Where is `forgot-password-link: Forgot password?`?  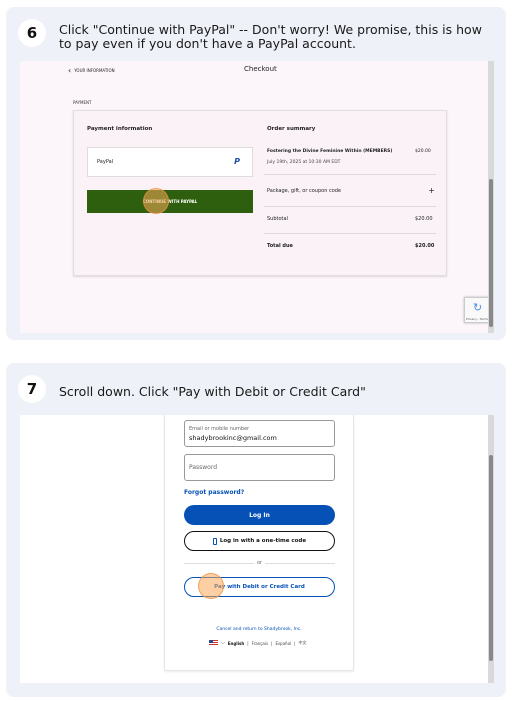
forgot-password-link: Forgot password? is located at coordinates (214, 492).